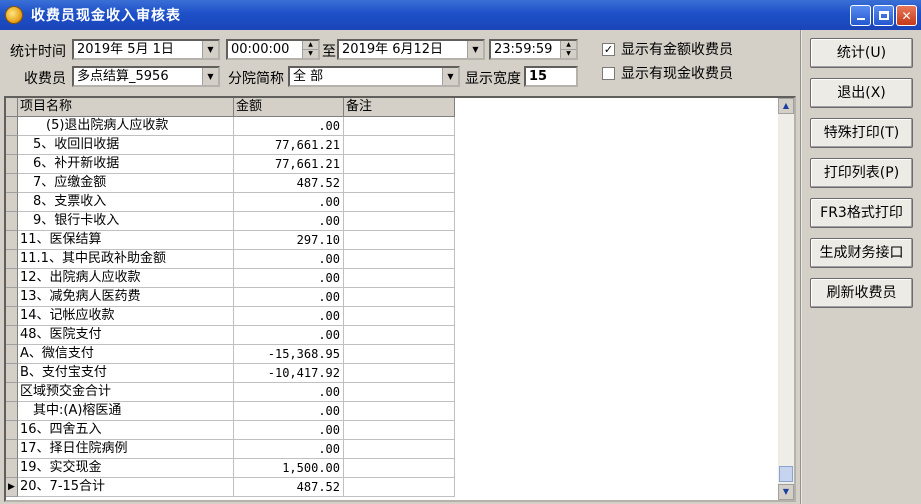 Image resolution: width=921 pixels, height=504 pixels. I want to click on table-row: 区域预交金合计 .00, so click(230, 392).